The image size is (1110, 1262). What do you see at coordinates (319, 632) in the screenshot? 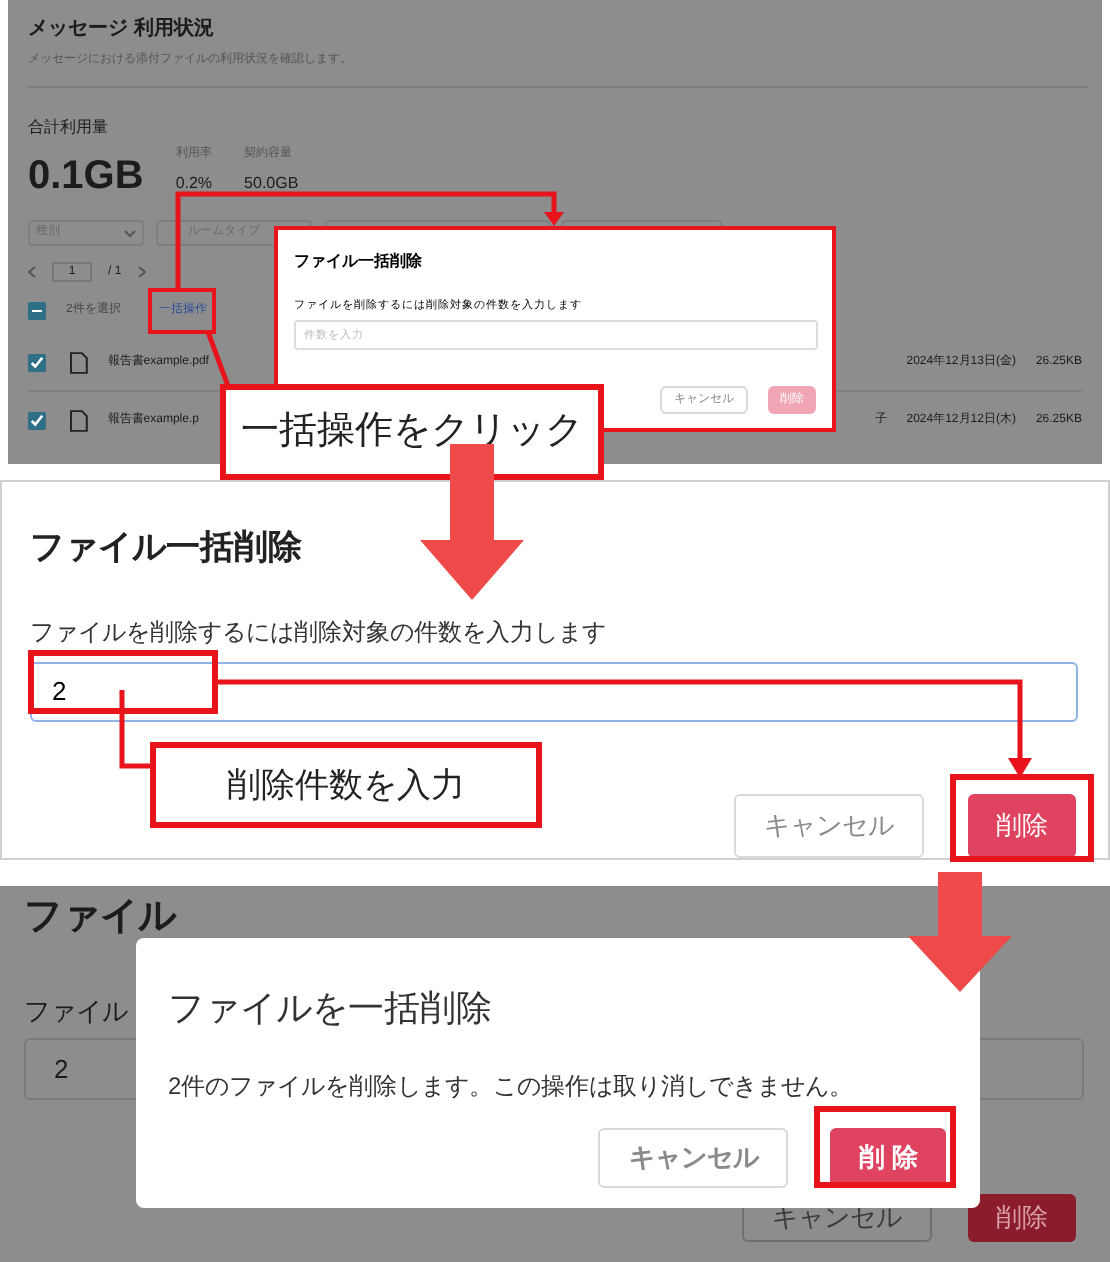
I see `field-label: ファイルを削除するには削除対象の件数を入力します` at bounding box center [319, 632].